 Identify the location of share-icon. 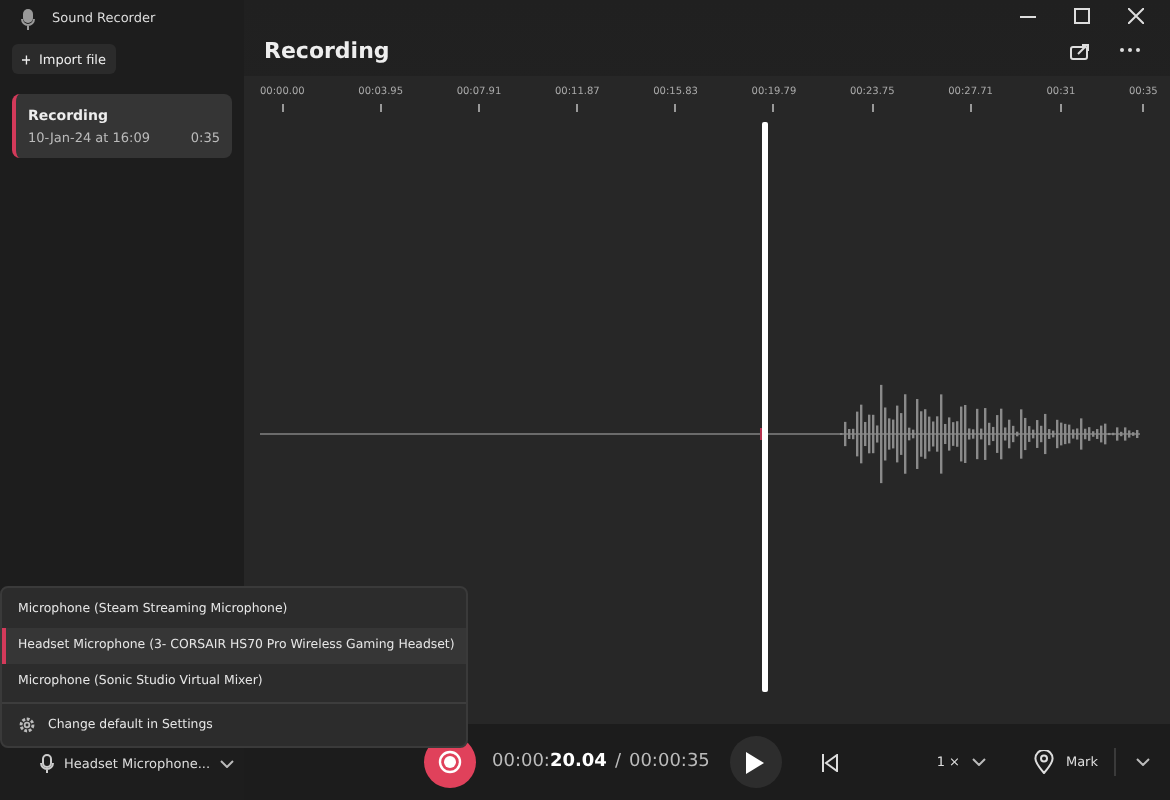
(1080, 50).